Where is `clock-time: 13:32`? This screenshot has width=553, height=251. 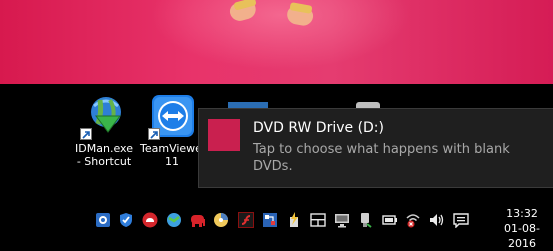
clock-time: 13:32 is located at coordinates (522, 213).